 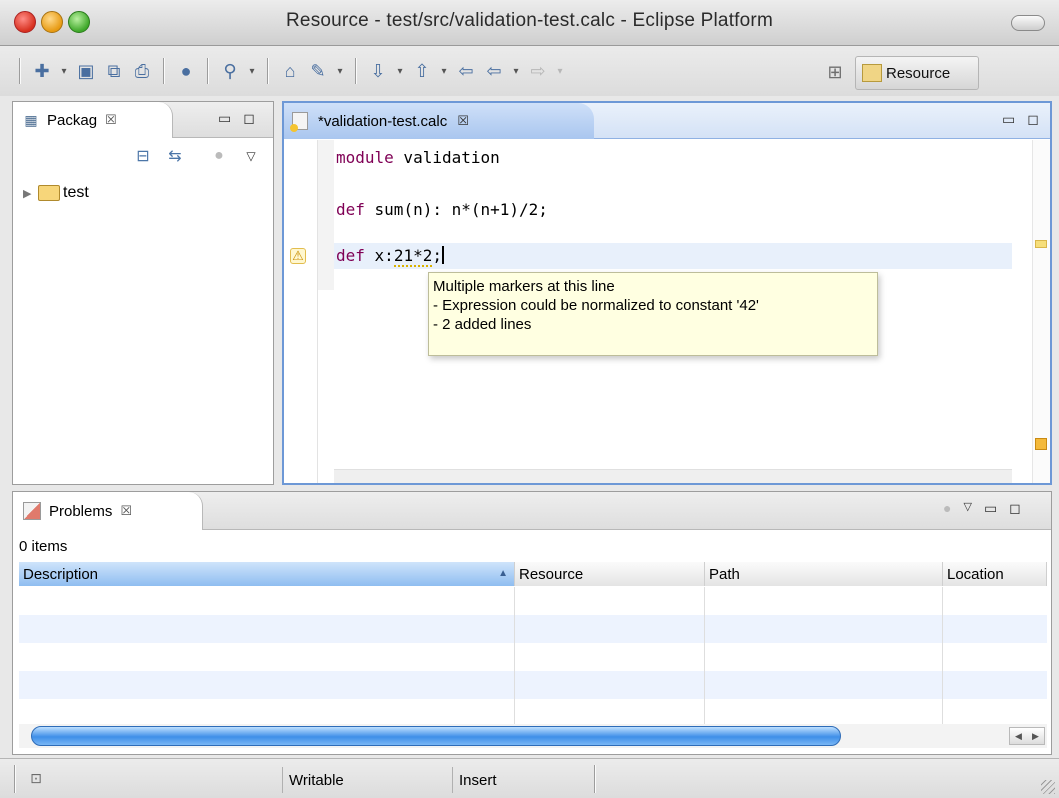 I want to click on toolbar-toggle-button, so click(x=1028, y=23).